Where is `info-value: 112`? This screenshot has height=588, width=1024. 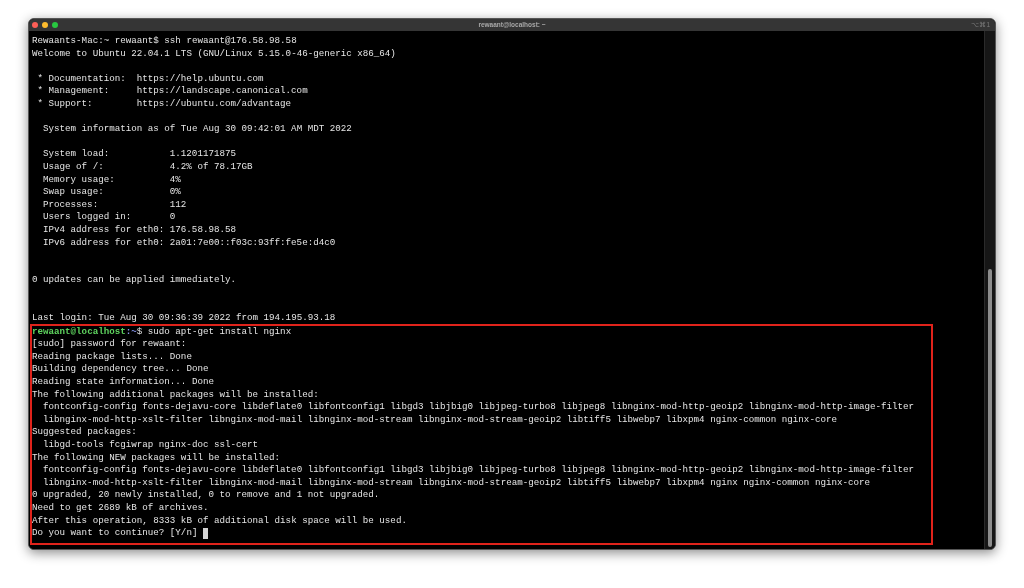 info-value: 112 is located at coordinates (178, 205).